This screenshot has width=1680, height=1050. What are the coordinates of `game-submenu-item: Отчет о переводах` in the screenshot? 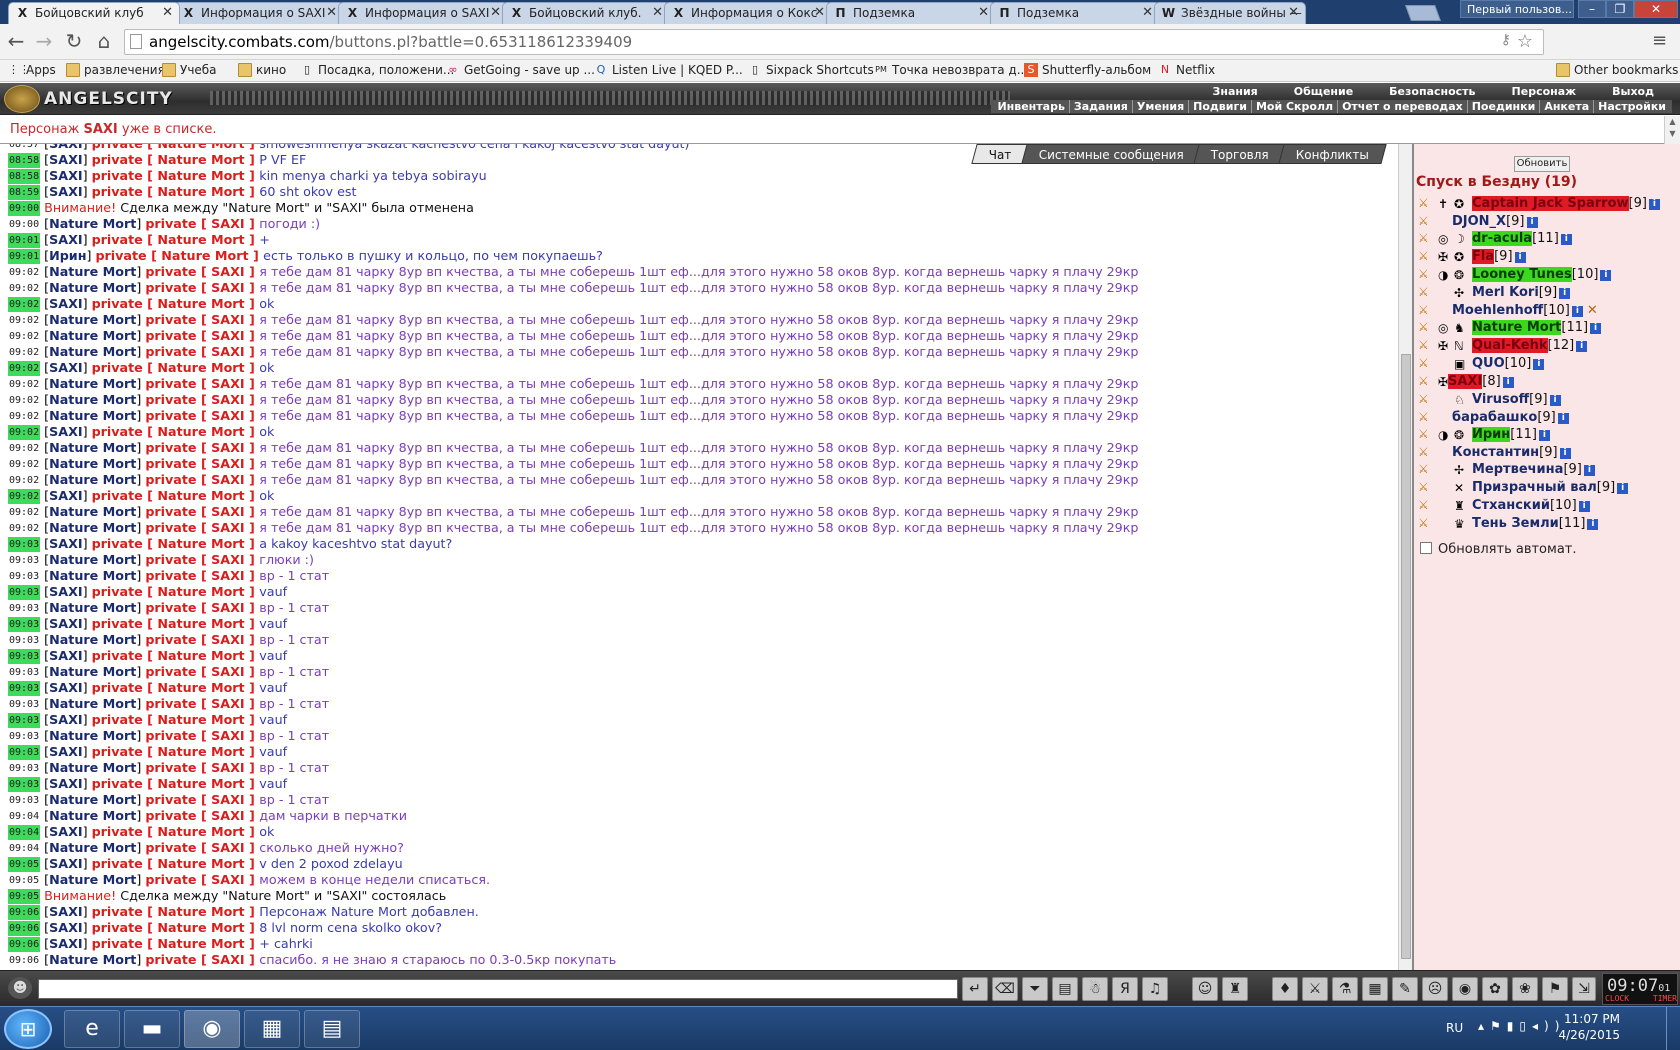 It's located at (1402, 106).